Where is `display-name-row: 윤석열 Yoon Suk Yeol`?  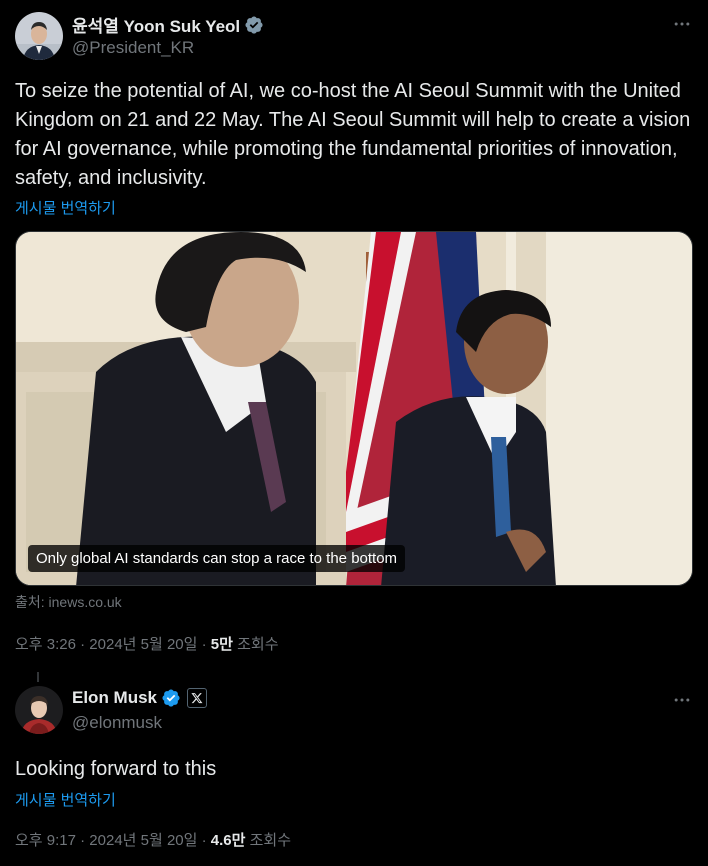 display-name-row: 윤석열 Yoon Suk Yeol is located at coordinates (168, 24).